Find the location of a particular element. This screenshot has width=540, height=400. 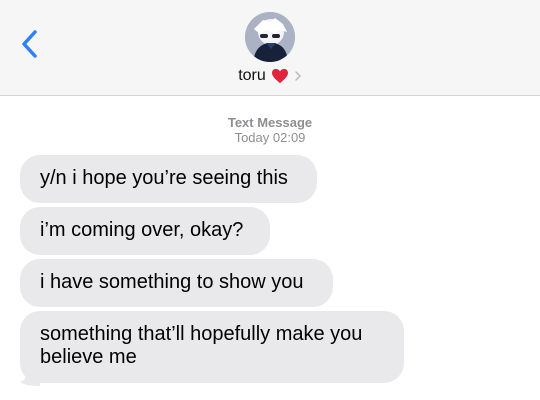

message-tail-icon is located at coordinates (30, 374).